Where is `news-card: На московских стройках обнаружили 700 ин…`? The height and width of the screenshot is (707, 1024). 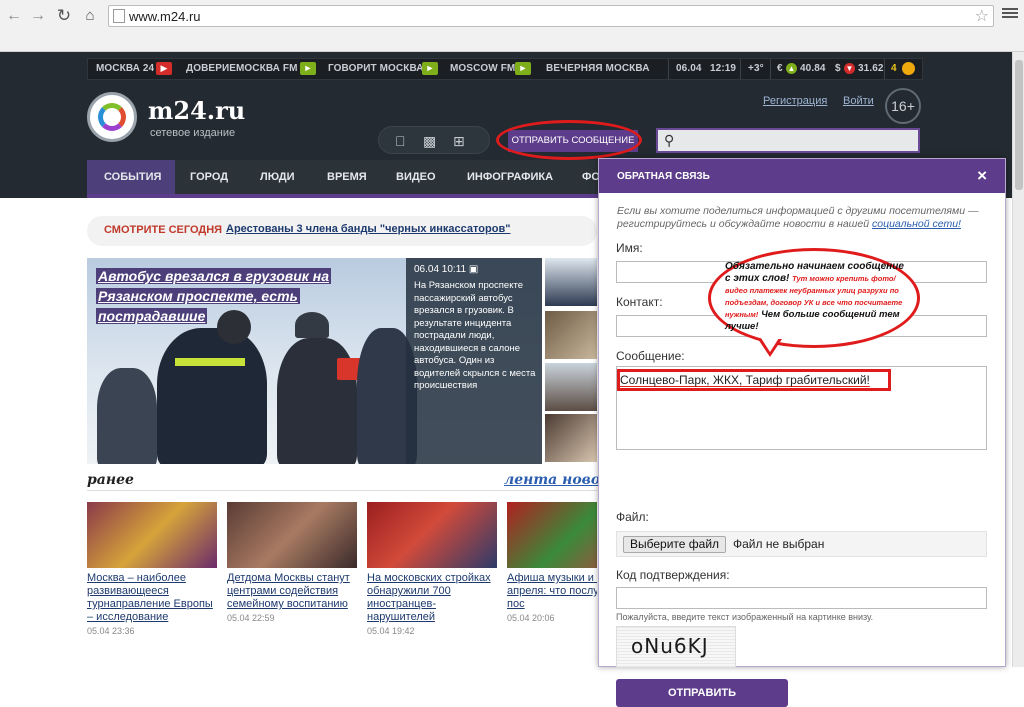
news-card: На московских стройках обнаружили 700 ин… is located at coordinates (432, 569).